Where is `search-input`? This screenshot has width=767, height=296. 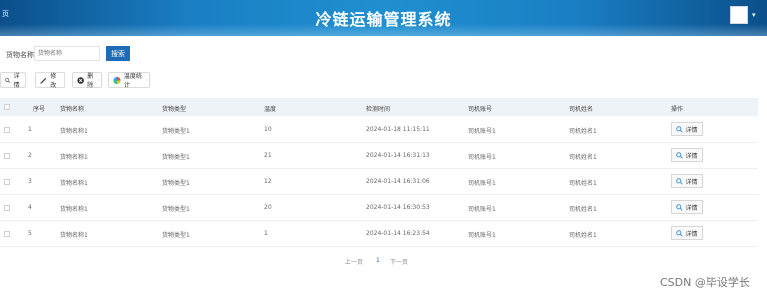
search-input is located at coordinates (67, 53).